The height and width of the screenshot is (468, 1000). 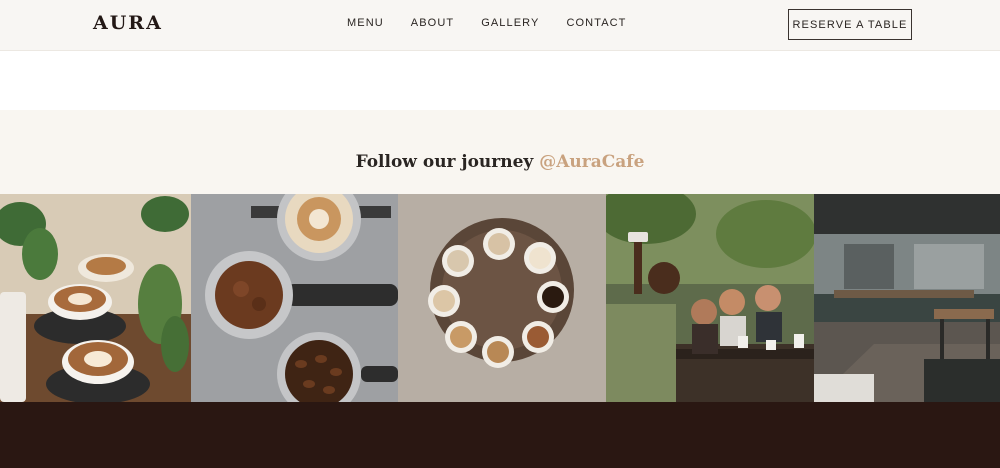 What do you see at coordinates (850, 24) in the screenshot?
I see `reserve-table-button: RESERVE A TABLE` at bounding box center [850, 24].